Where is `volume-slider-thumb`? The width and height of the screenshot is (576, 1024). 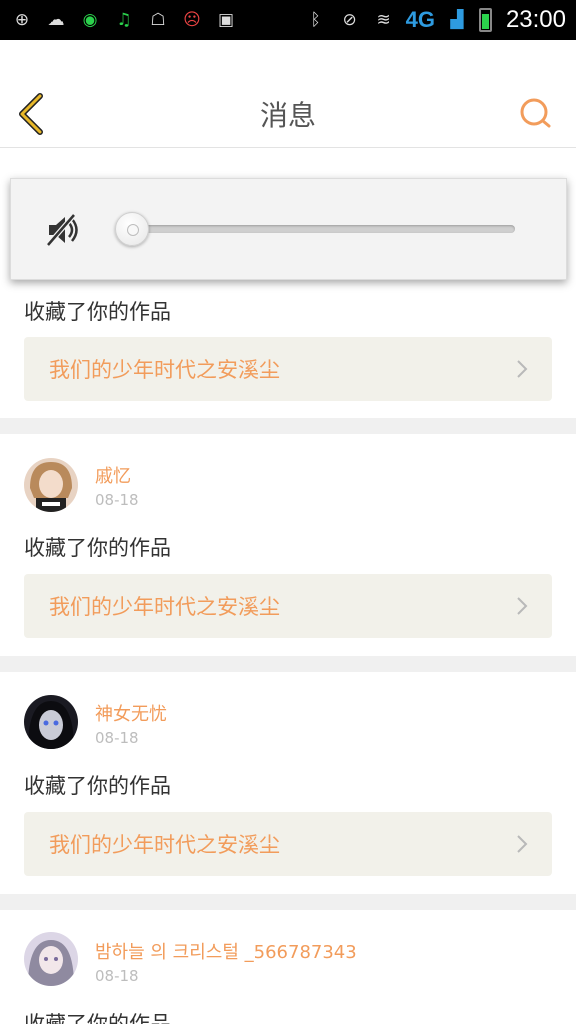
volume-slider-thumb is located at coordinates (132, 229).